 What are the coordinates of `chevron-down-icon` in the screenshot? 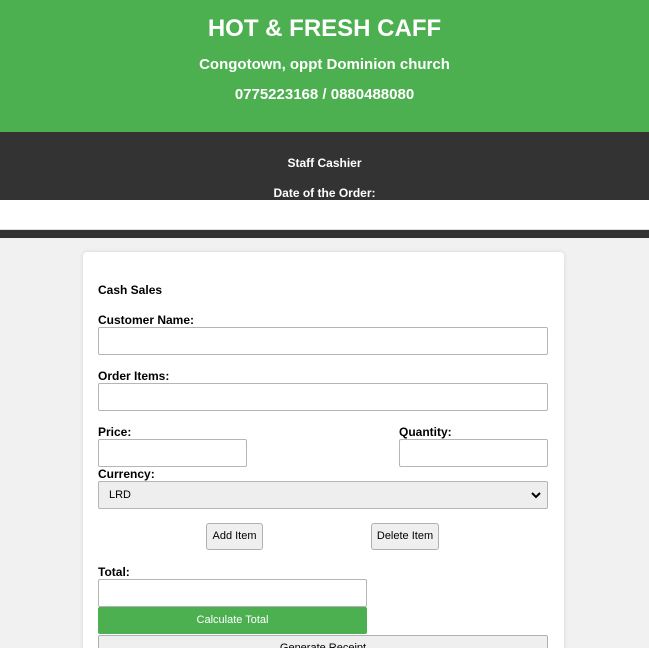 It's located at (536, 495).